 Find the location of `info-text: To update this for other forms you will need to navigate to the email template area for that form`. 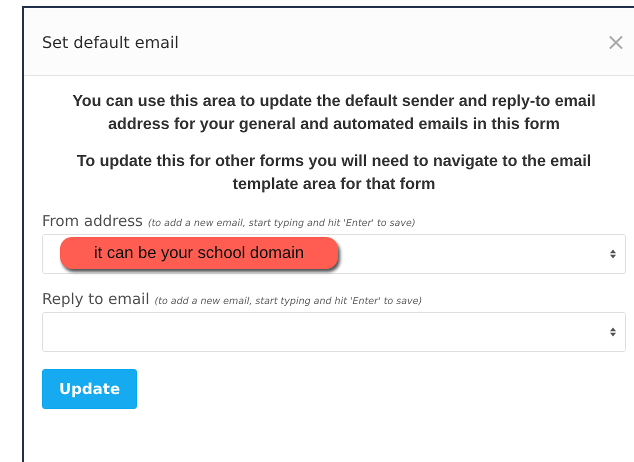

info-text: To update this for other forms you will need to navigate to the email template area for that form is located at coordinates (334, 173).